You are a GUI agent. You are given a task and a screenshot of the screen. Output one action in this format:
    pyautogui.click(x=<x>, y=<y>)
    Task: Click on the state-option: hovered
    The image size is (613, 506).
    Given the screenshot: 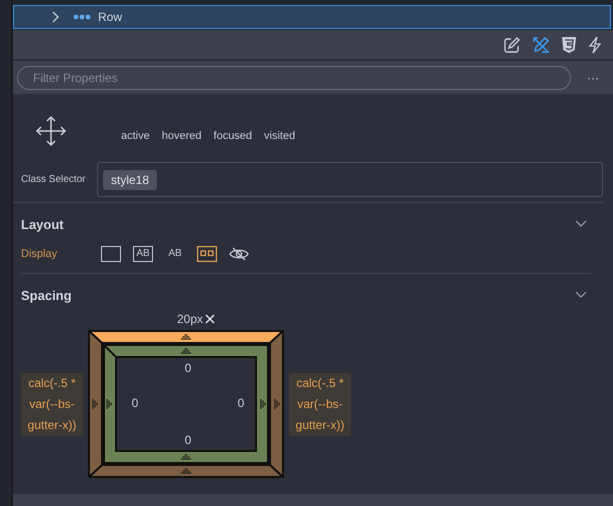 What is the action you would take?
    pyautogui.click(x=182, y=136)
    